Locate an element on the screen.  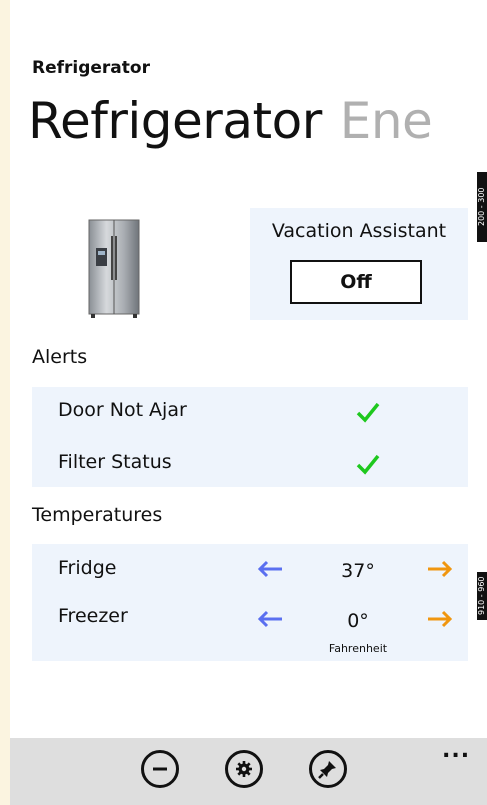
pin-button is located at coordinates (328, 769).